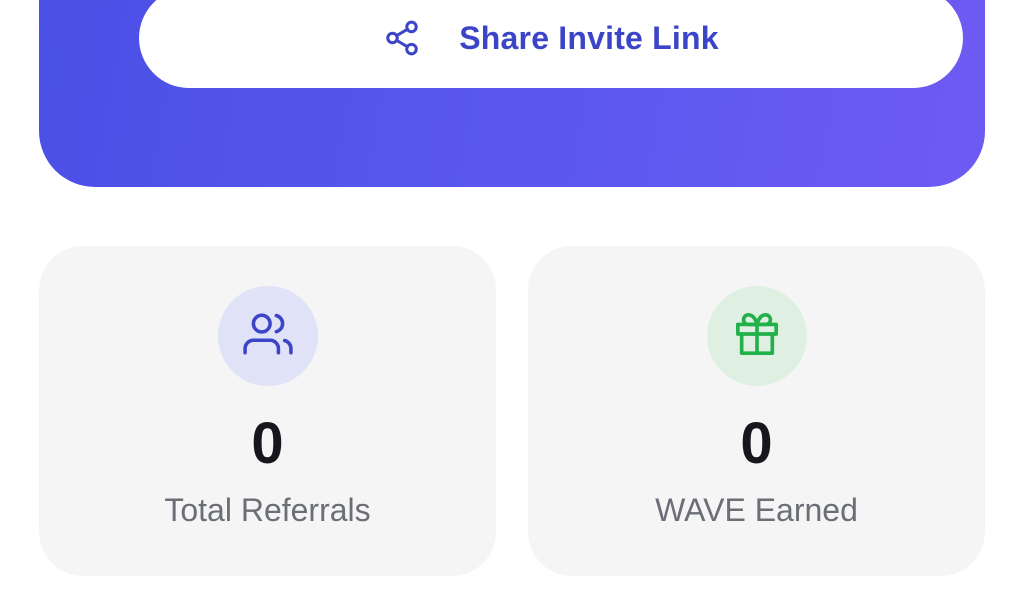  I want to click on users-icon, so click(267, 336).